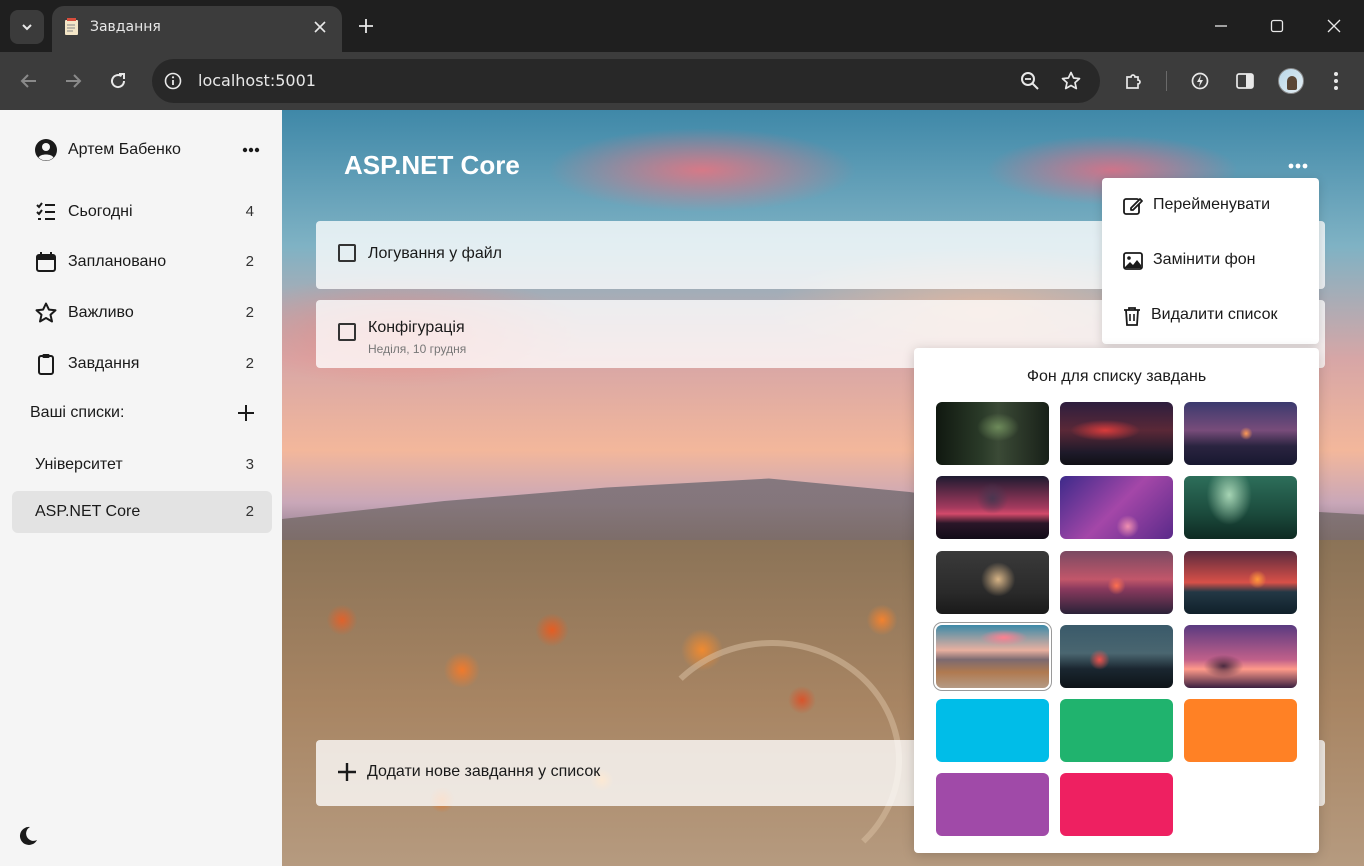  I want to click on sidebar-list-count: 2, so click(249, 511).